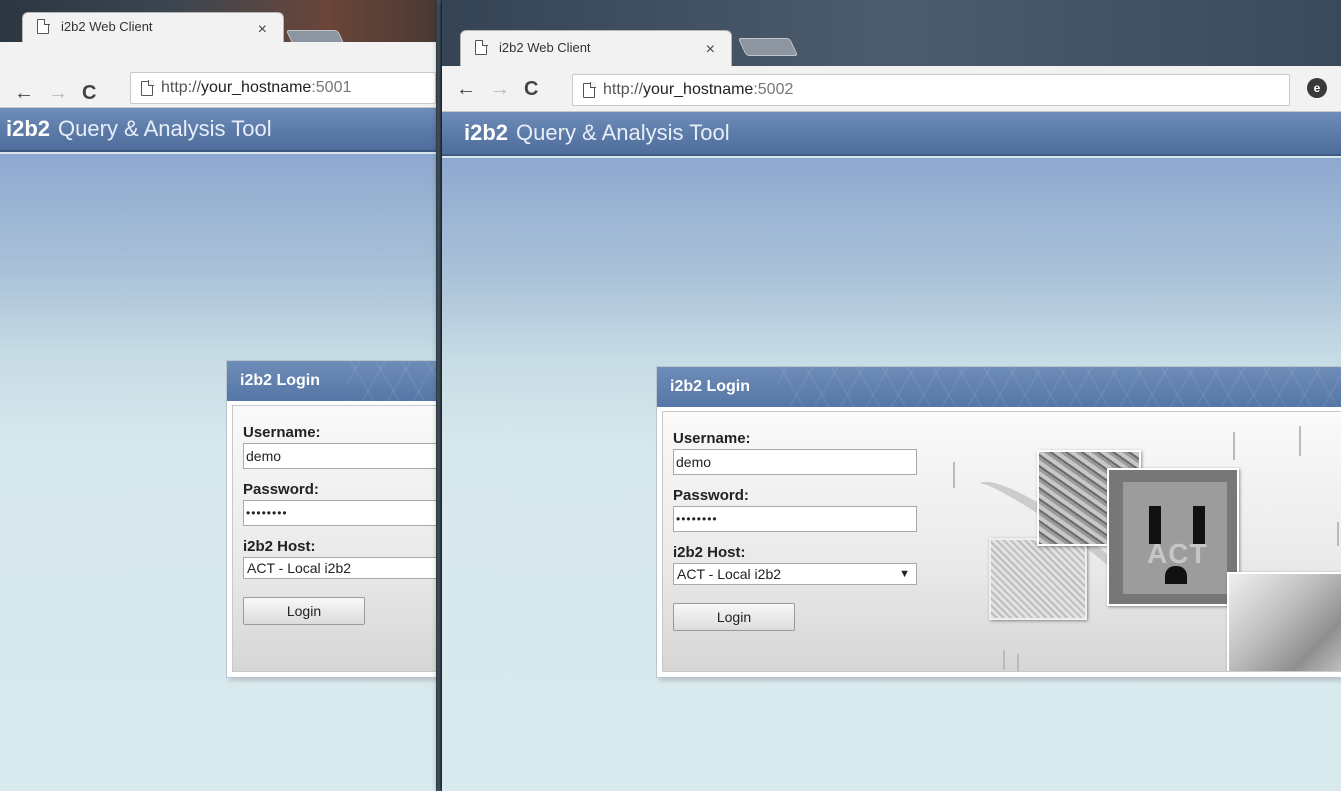 This screenshot has width=1341, height=791. What do you see at coordinates (773, 89) in the screenshot?
I see `url-port: :5002` at bounding box center [773, 89].